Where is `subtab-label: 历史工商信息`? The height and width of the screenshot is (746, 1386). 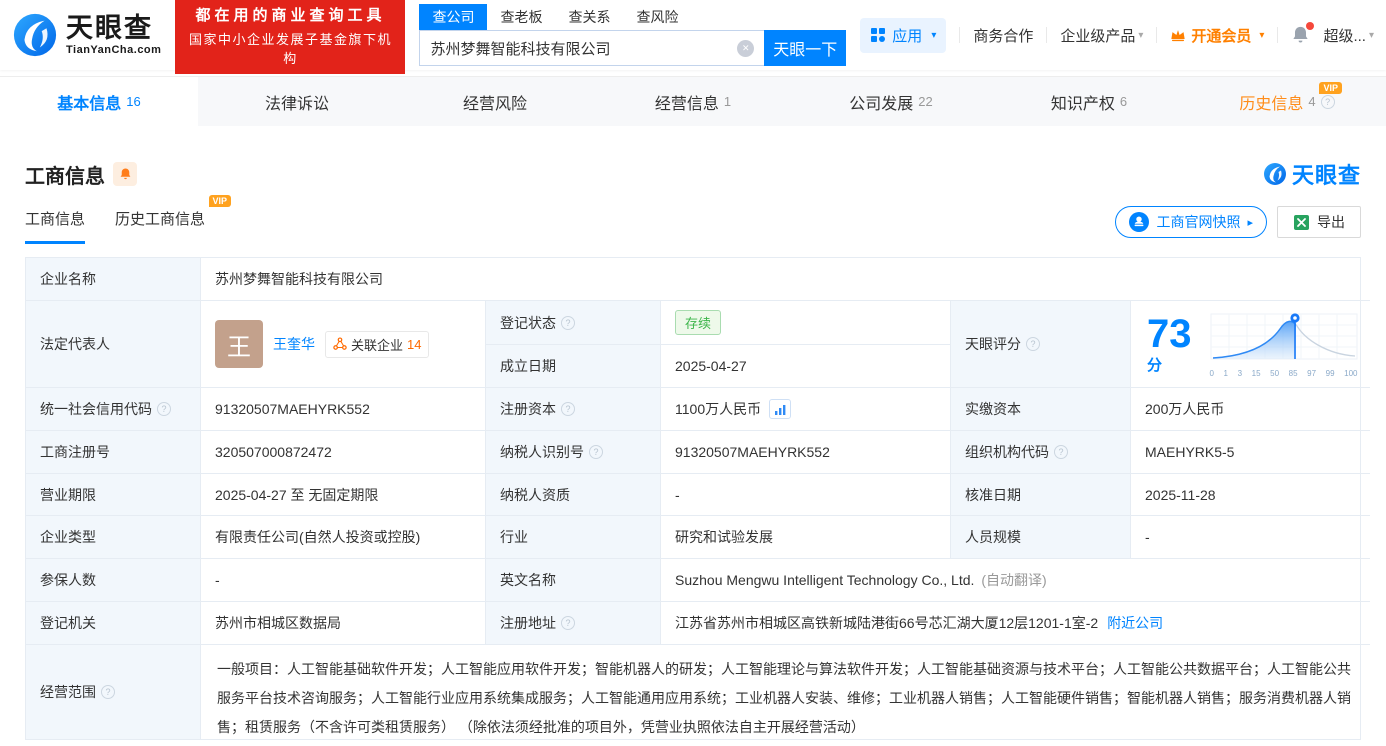
subtab-label: 历史工商信息 is located at coordinates (160, 219).